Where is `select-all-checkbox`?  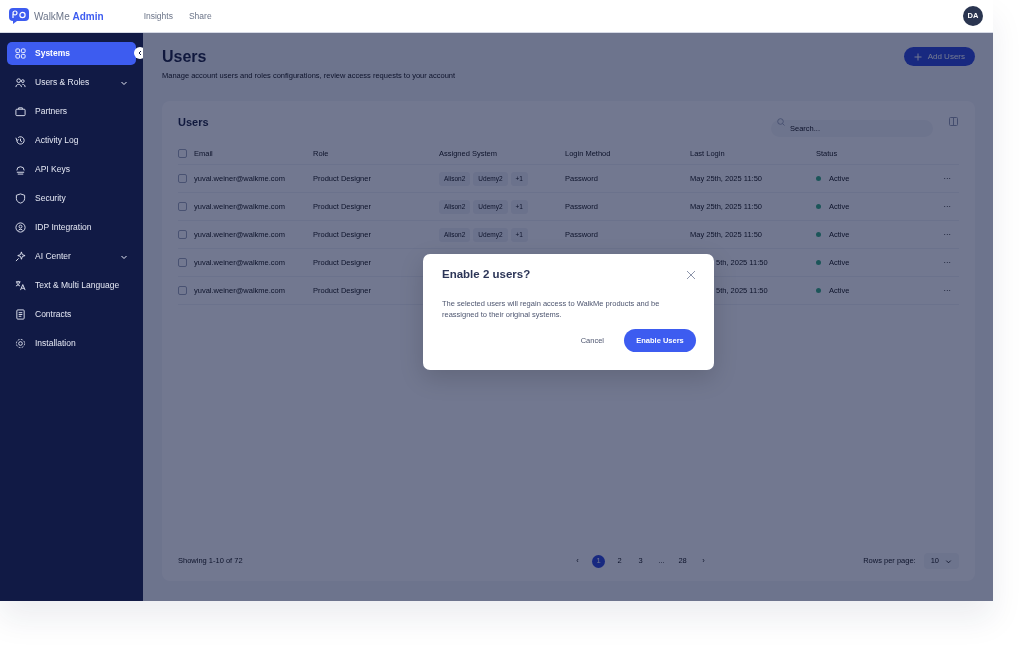
select-all-checkbox is located at coordinates (182, 154).